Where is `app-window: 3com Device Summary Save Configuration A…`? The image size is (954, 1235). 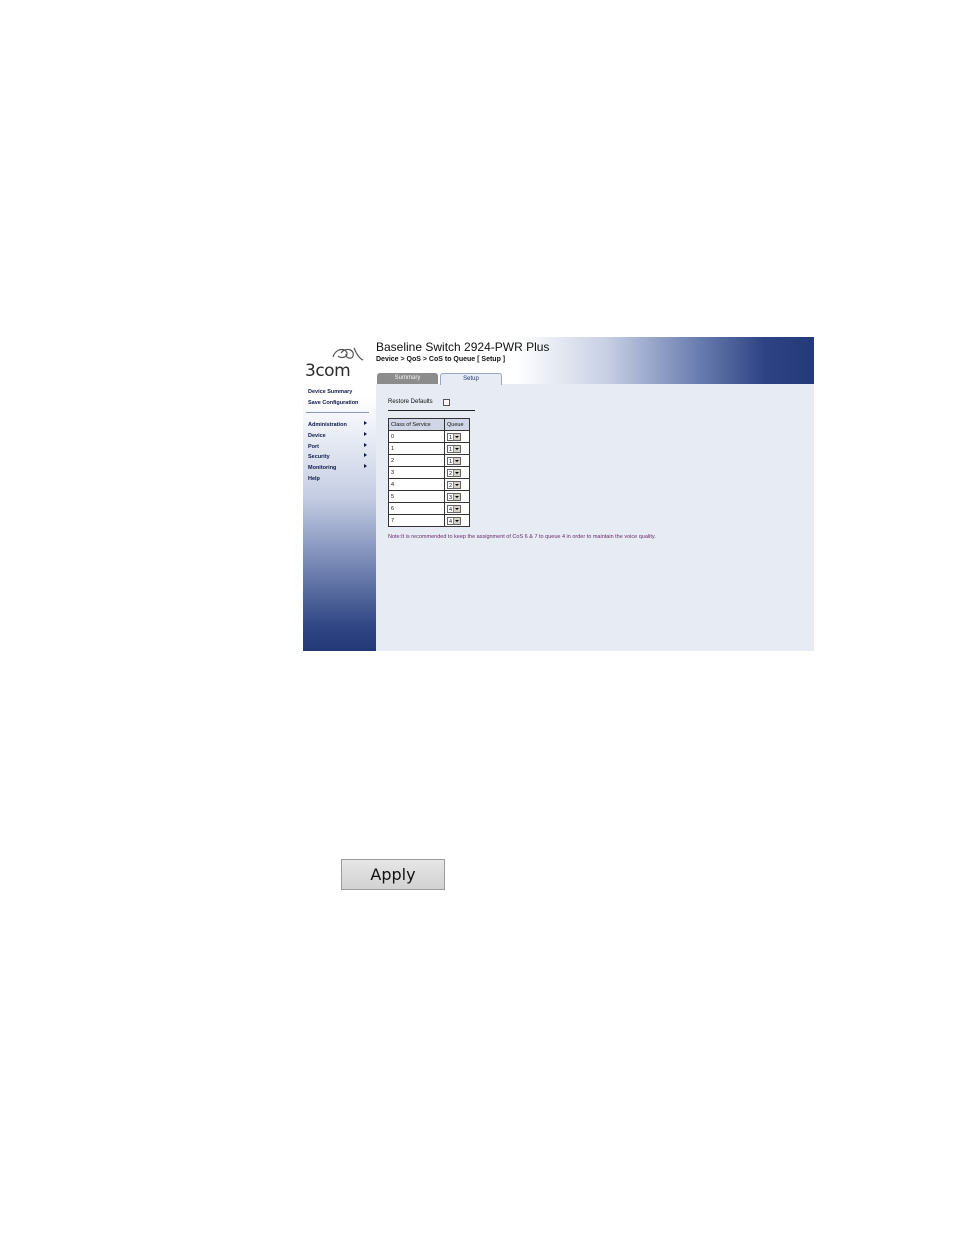 app-window: 3com Device Summary Save Configuration A… is located at coordinates (558, 494).